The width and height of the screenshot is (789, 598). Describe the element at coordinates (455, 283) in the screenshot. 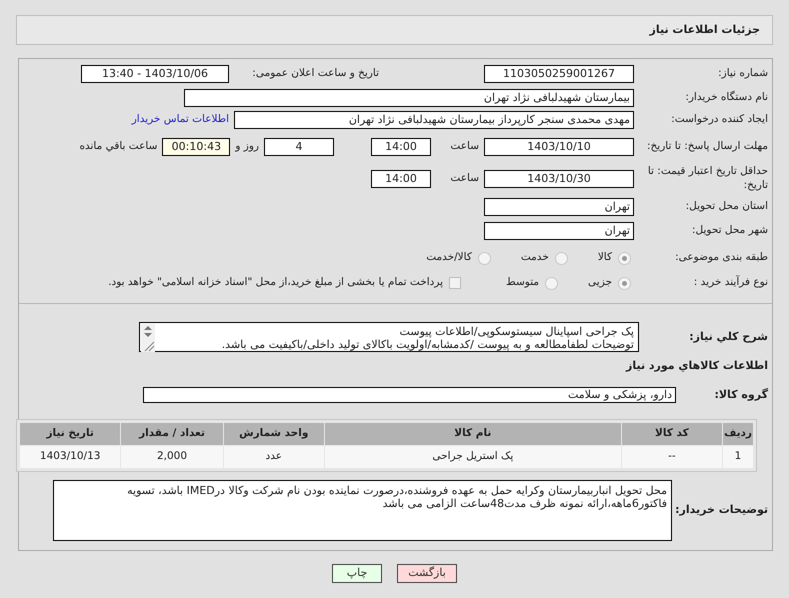

I see `checkbox` at that location.